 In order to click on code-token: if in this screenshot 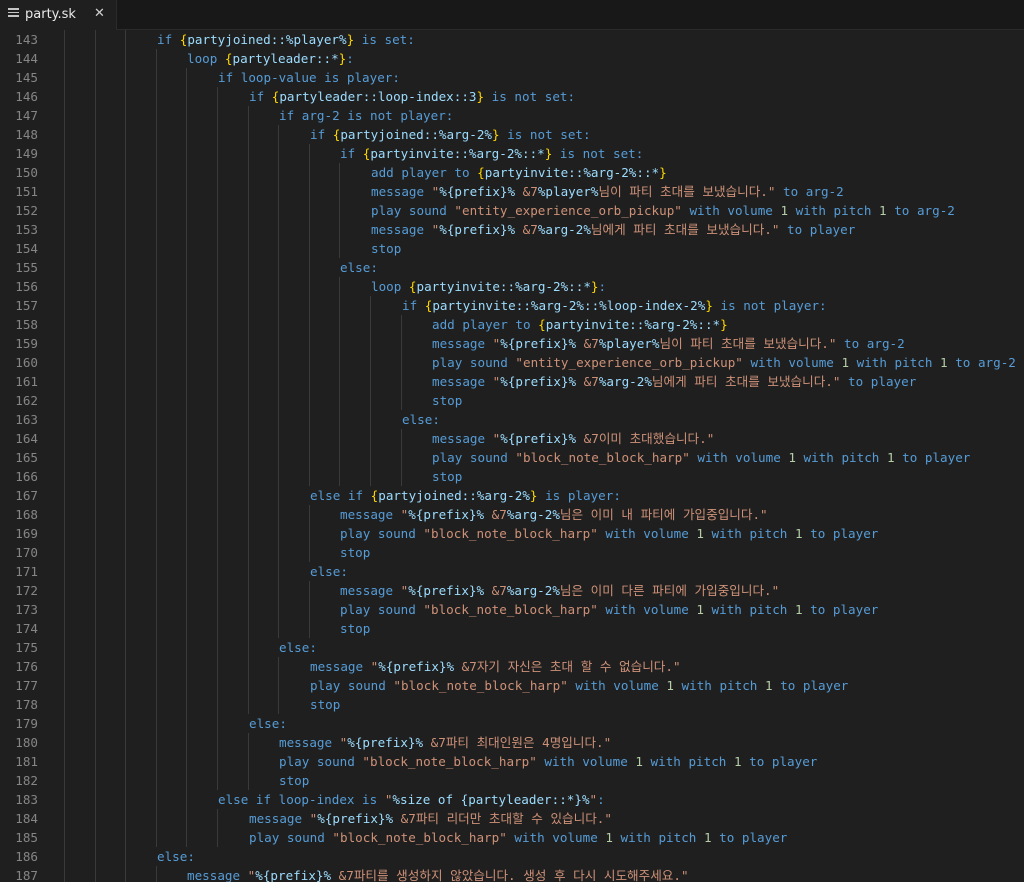, I will do `click(321, 134)`.